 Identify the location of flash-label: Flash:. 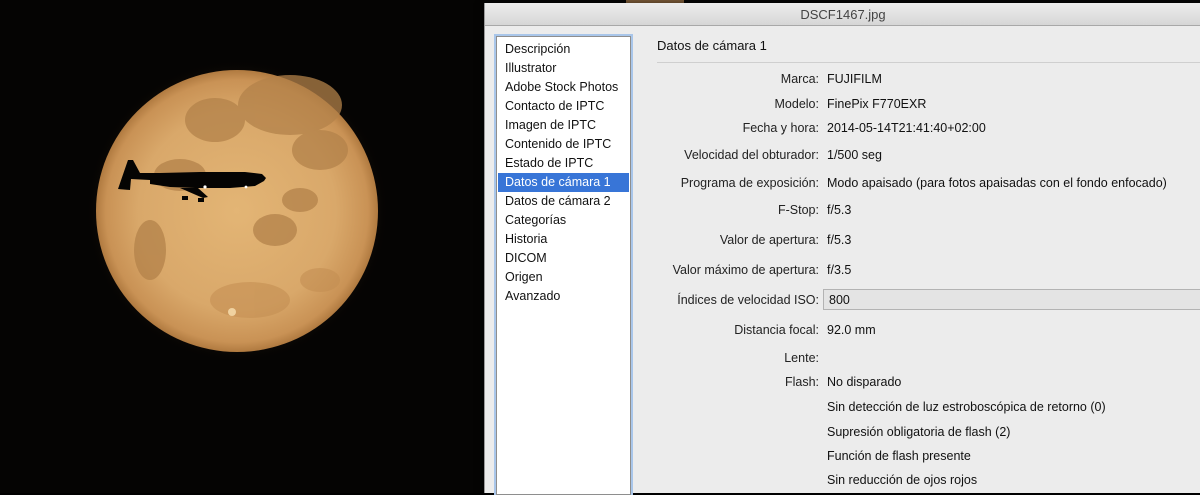
(801, 382).